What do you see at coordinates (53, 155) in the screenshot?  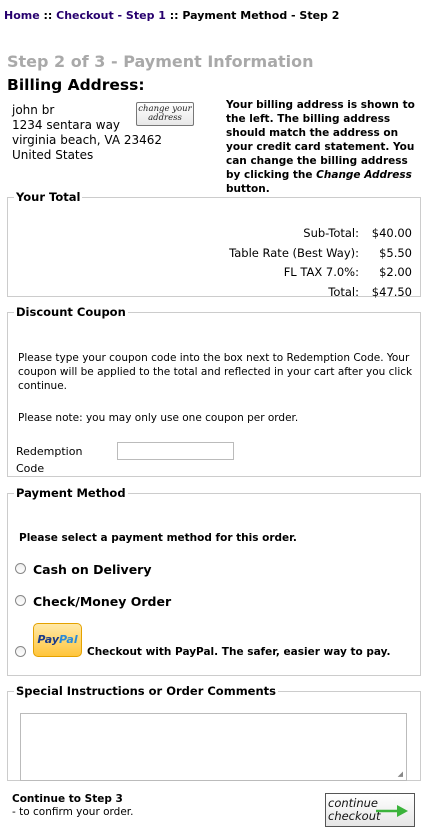 I see `billing-country: United States` at bounding box center [53, 155].